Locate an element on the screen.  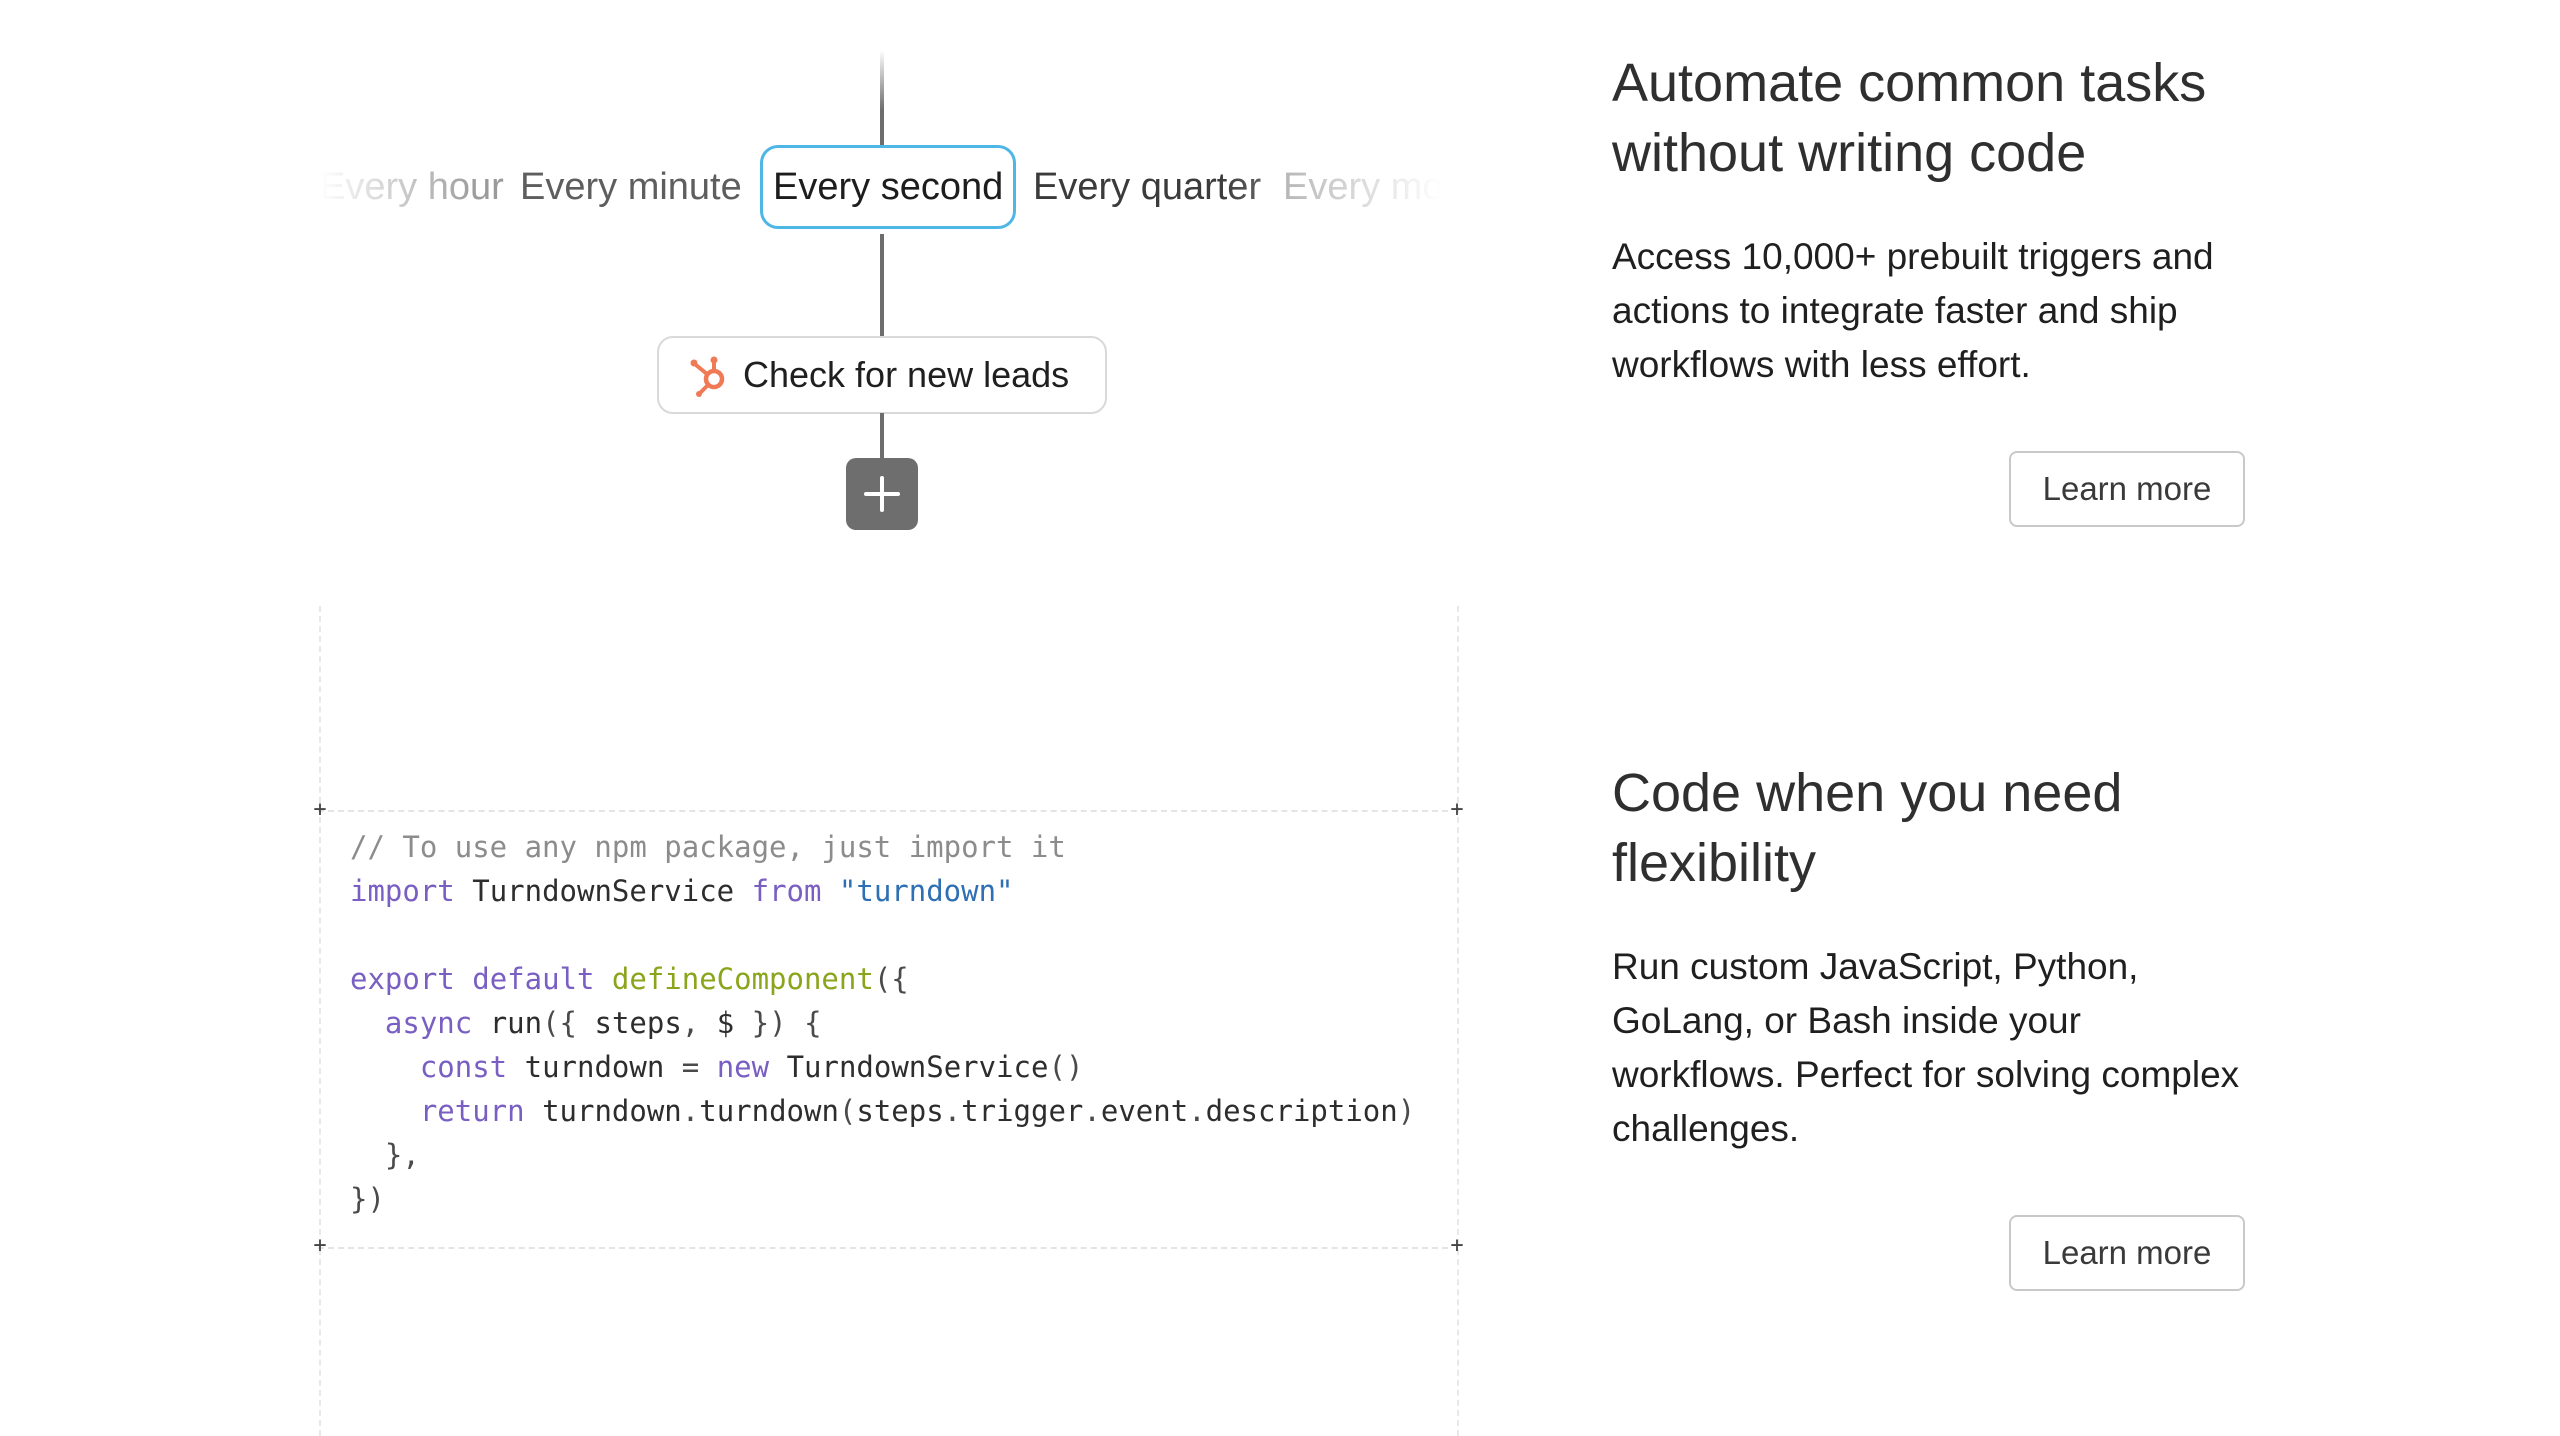
connector-line-top is located at coordinates (882, 100).